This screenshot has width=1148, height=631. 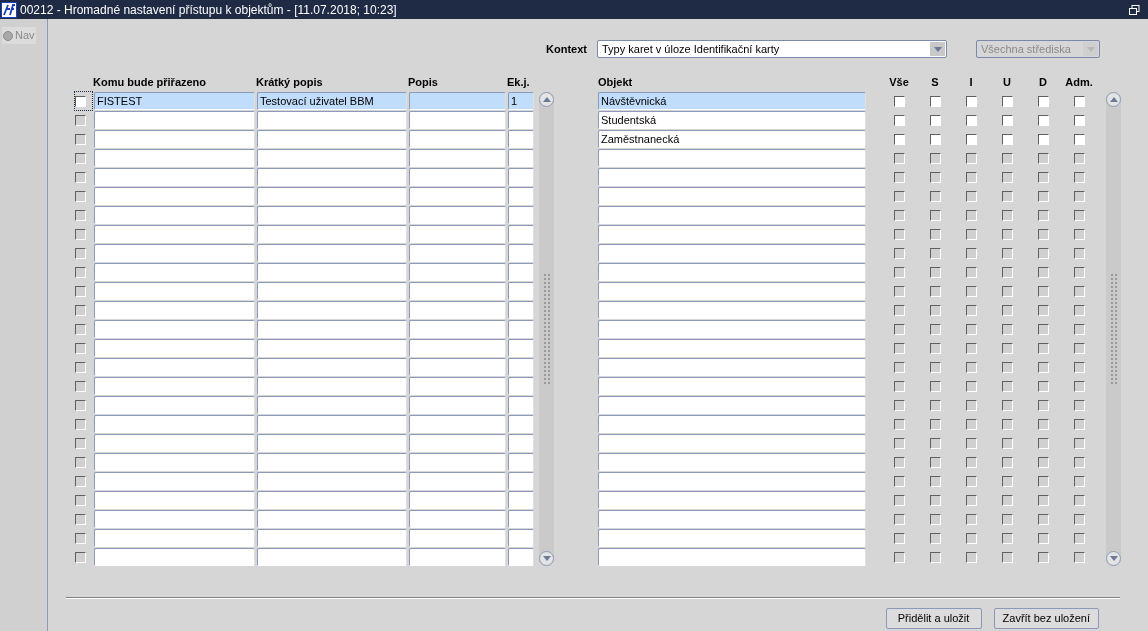 What do you see at coordinates (772, 49) in the screenshot?
I see `kontext-dropdown: Typy karet v úloze Identifikační karty` at bounding box center [772, 49].